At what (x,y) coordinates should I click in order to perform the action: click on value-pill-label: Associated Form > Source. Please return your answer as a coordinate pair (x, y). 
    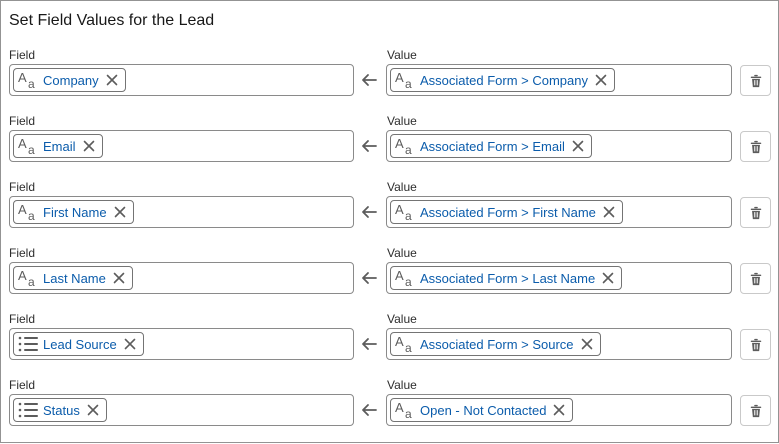
    Looking at the image, I should click on (497, 344).